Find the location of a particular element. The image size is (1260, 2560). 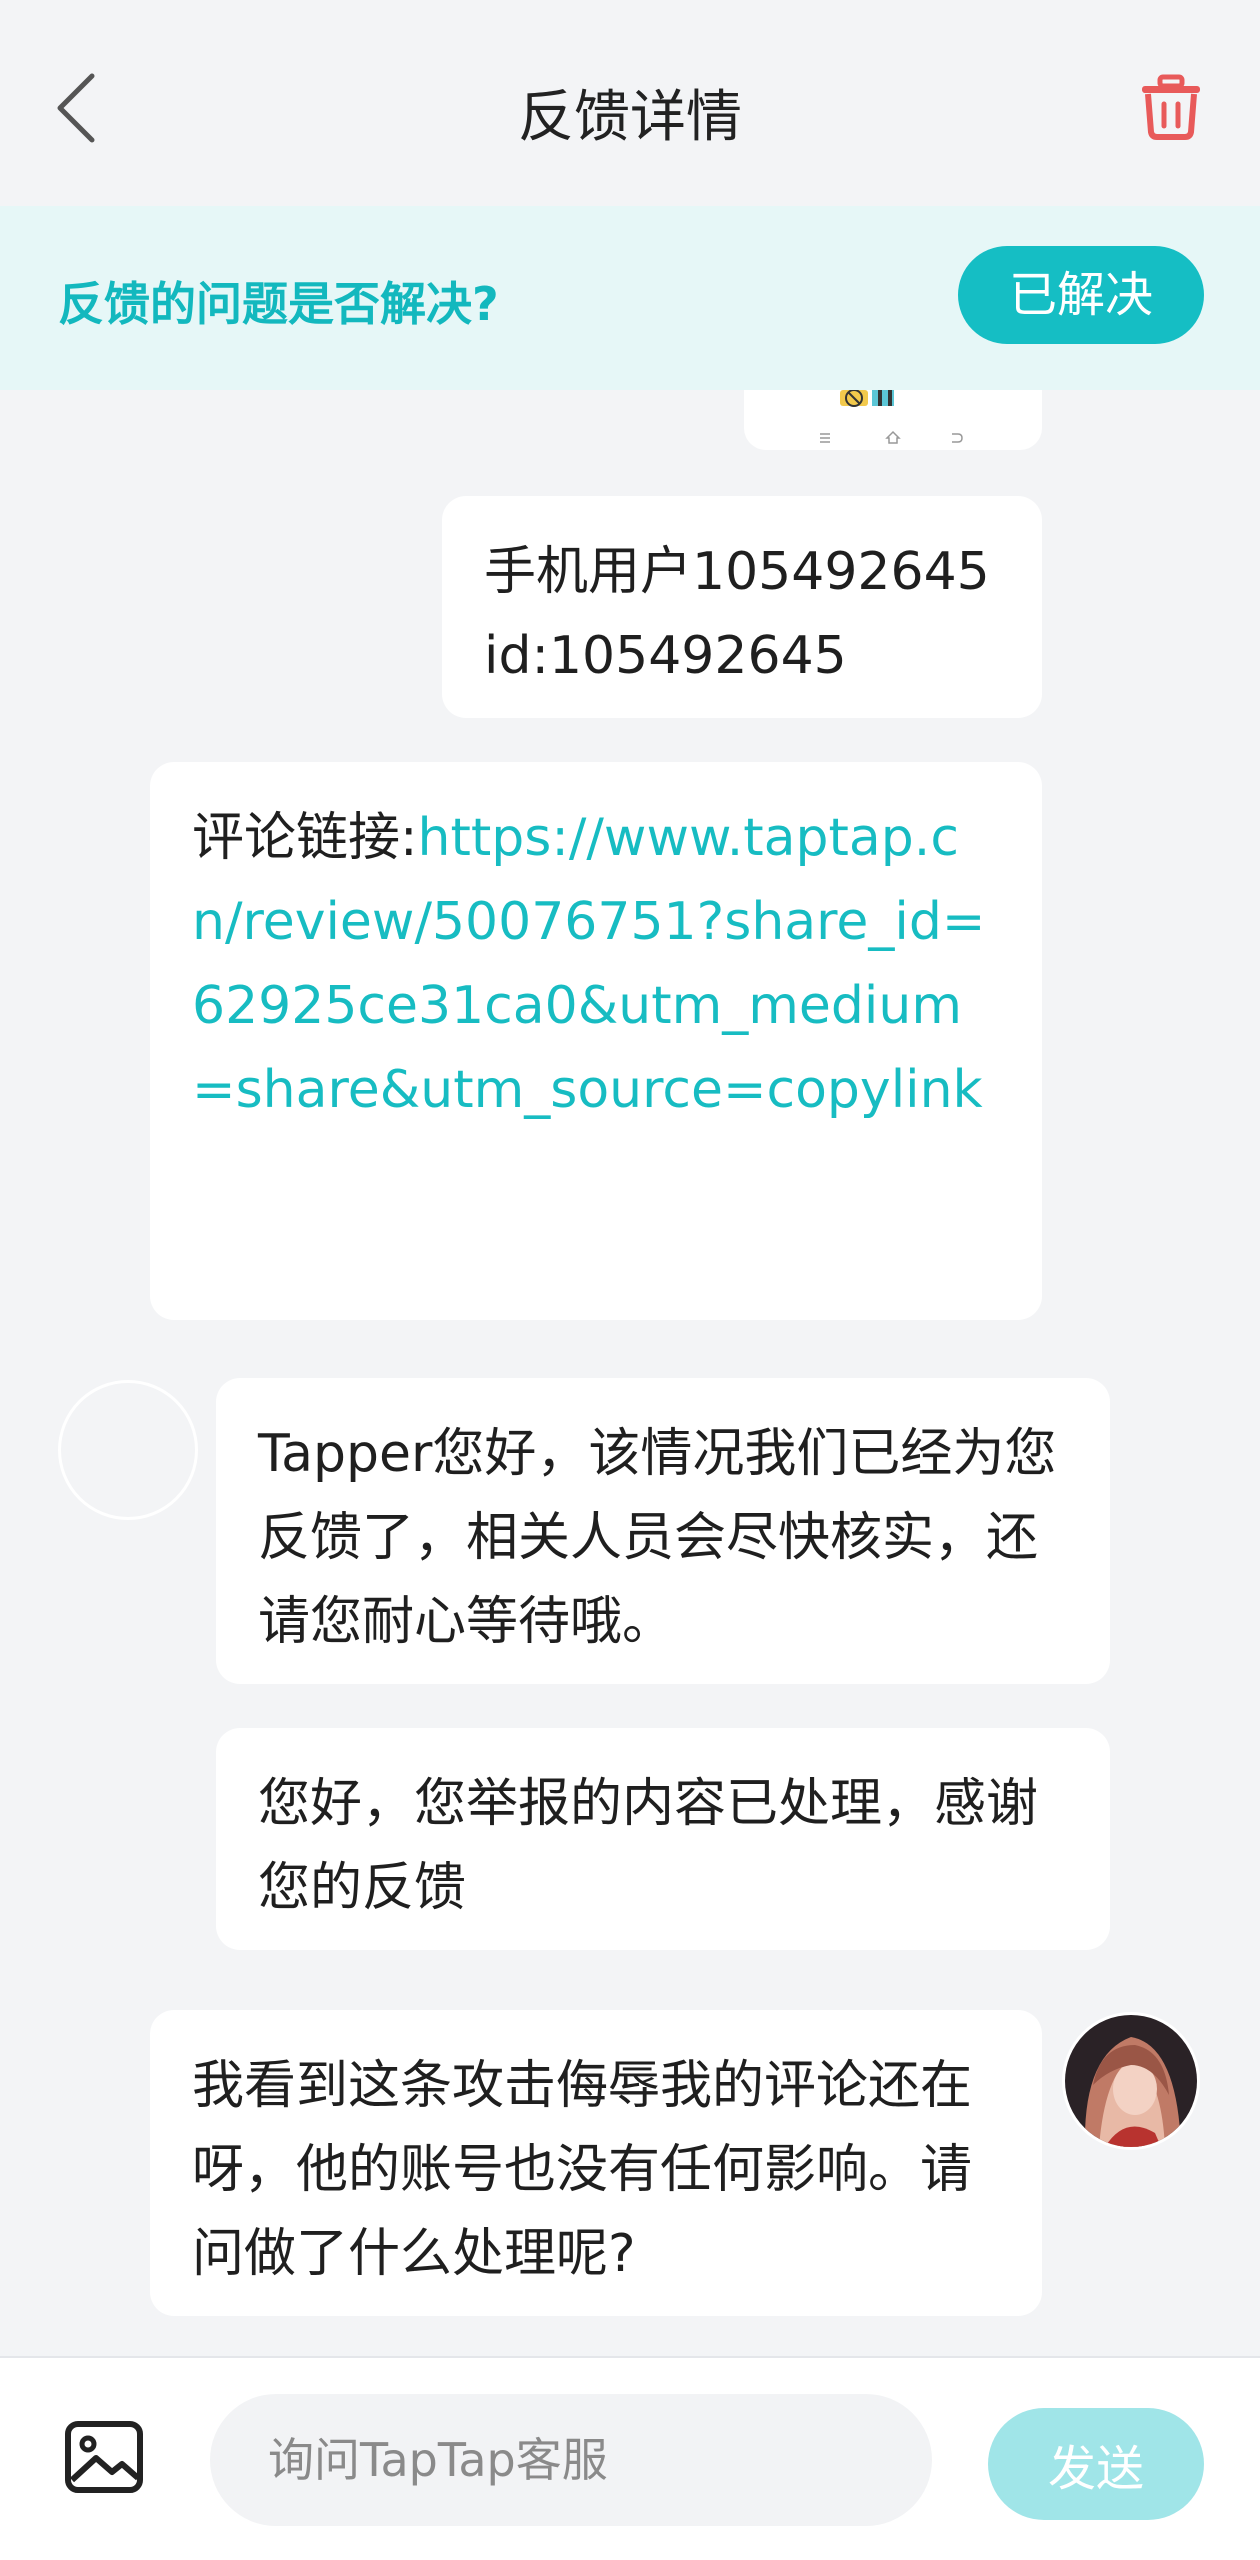

support-avatar is located at coordinates (128, 1450).